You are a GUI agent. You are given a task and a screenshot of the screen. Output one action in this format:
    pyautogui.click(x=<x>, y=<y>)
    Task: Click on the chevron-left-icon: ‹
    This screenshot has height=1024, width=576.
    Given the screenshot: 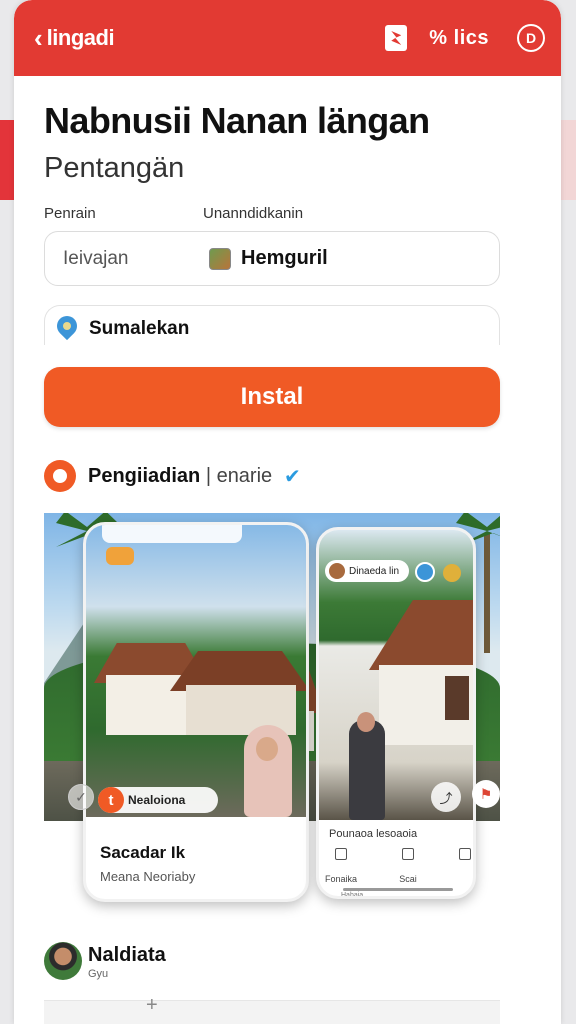 What is the action you would take?
    pyautogui.click(x=38, y=38)
    